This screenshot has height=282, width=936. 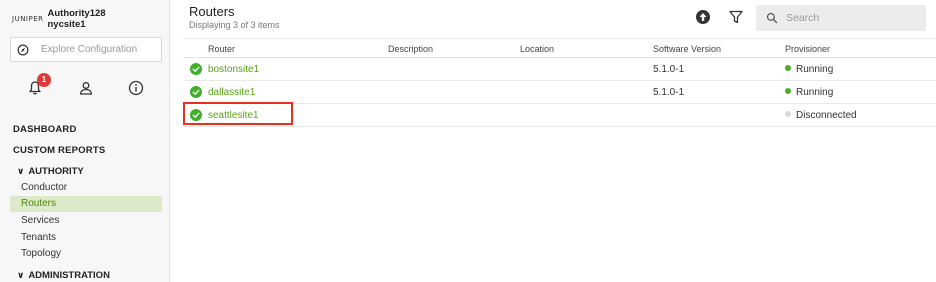 I want to click on table-row: dallassite1 5.1.0-1 Running, so click(x=559, y=92).